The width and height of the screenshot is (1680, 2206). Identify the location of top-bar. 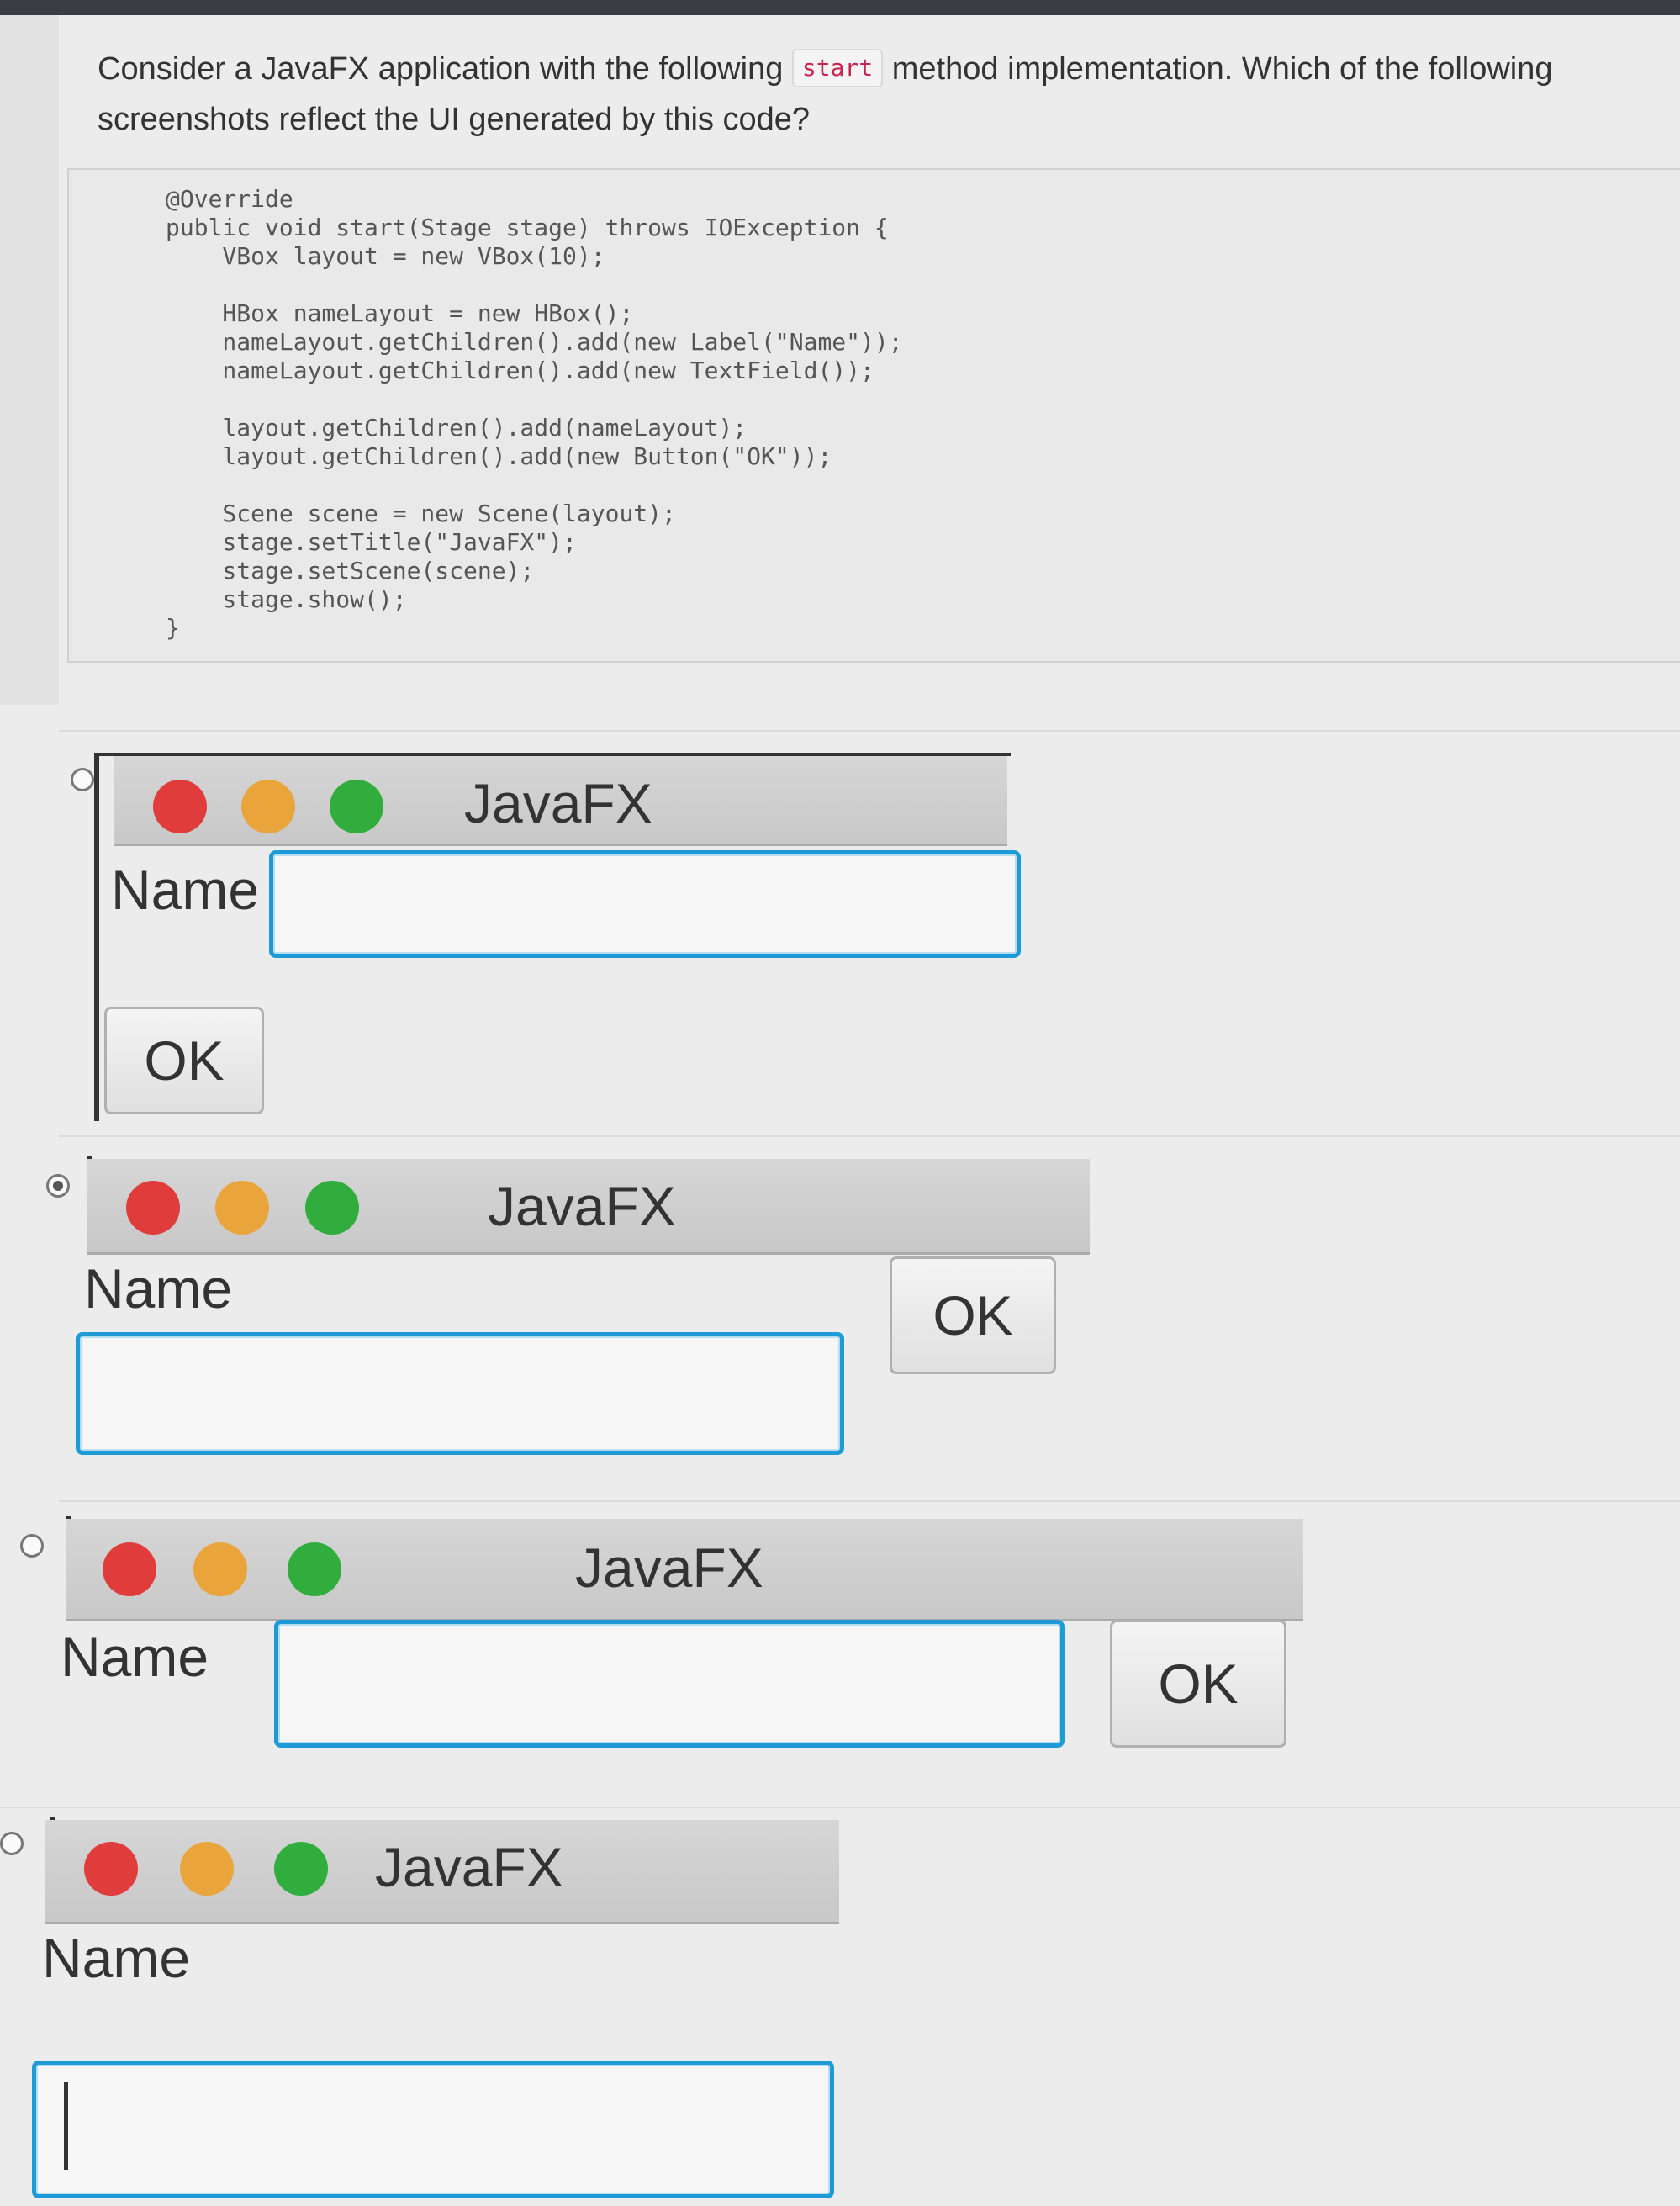
(840, 8).